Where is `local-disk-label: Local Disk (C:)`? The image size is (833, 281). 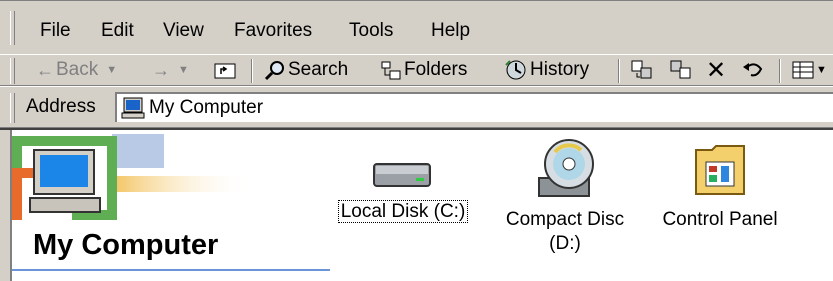
local-disk-label: Local Disk (C:) is located at coordinates (403, 211).